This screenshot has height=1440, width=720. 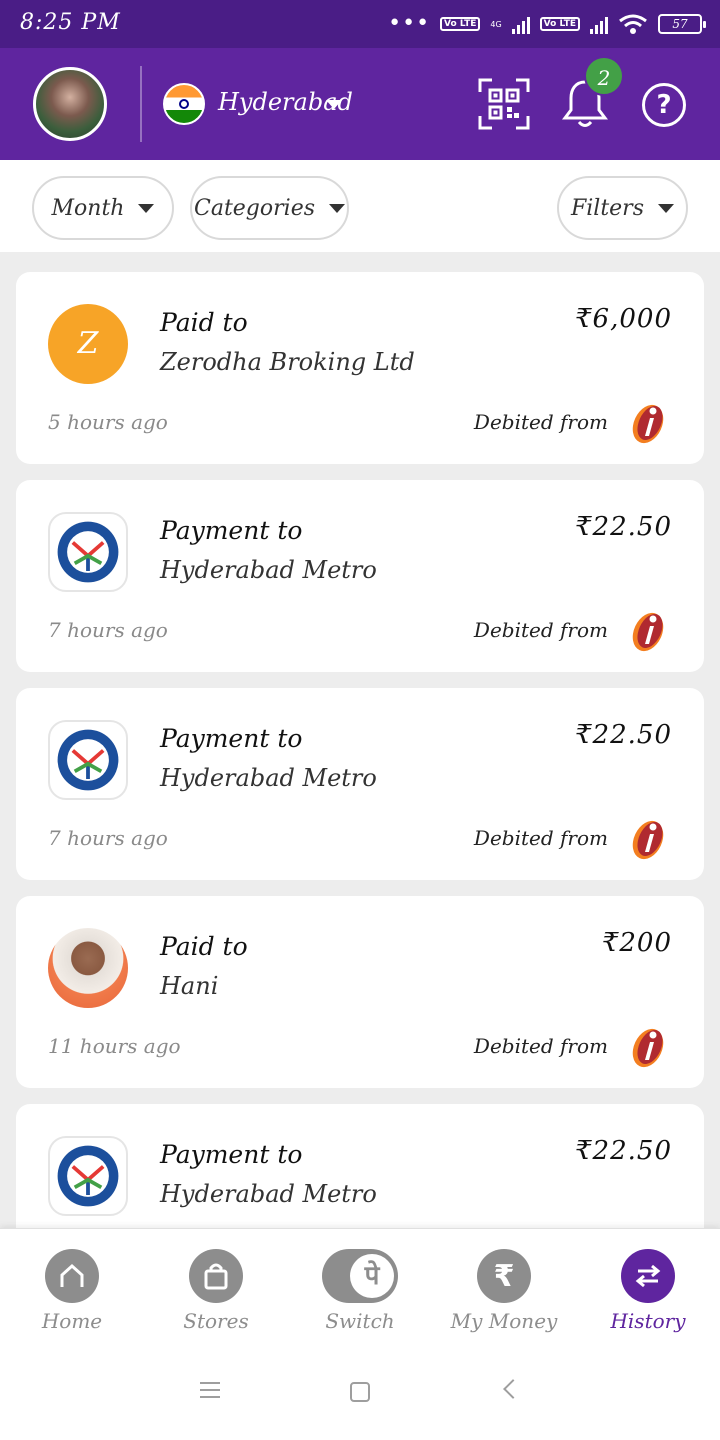 I want to click on filters-label: Filters, so click(x=607, y=208).